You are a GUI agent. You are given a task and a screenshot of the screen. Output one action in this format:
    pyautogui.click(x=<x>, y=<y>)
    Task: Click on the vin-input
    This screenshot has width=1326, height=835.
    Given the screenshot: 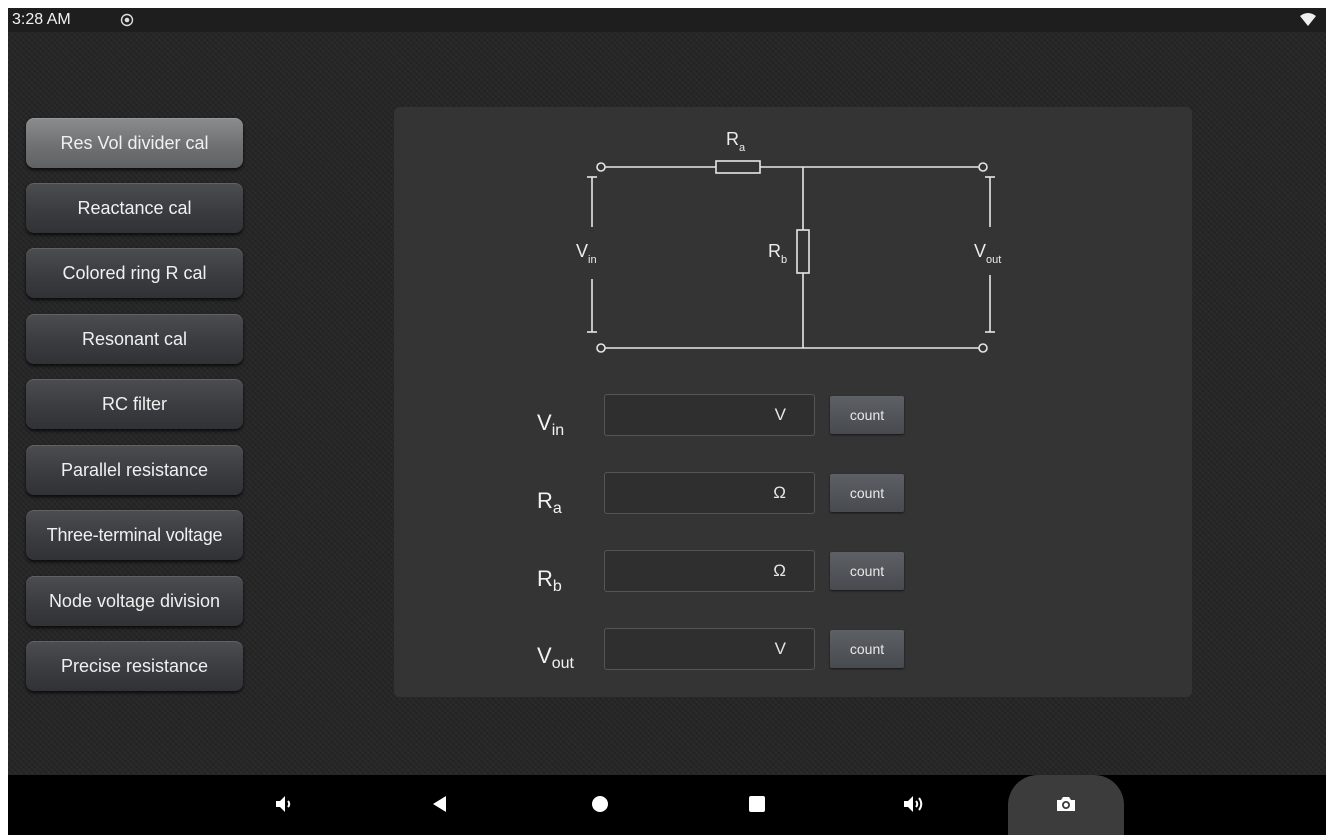 What is the action you would take?
    pyautogui.click(x=688, y=416)
    